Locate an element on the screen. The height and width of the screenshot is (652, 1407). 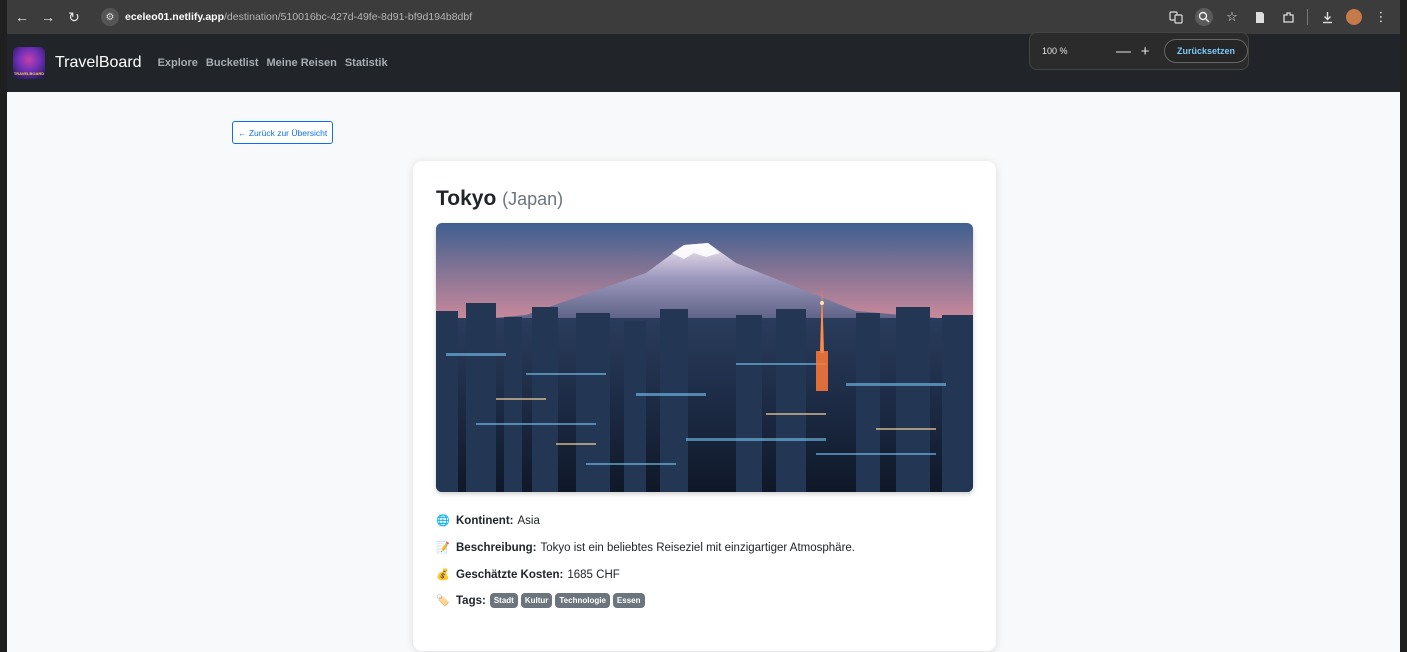
download-icon is located at coordinates (1327, 17).